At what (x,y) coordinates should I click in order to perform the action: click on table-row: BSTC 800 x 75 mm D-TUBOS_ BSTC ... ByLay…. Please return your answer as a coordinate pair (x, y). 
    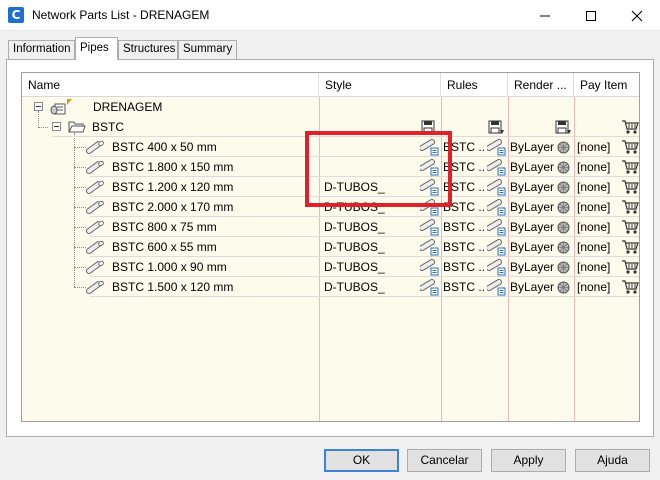
    Looking at the image, I should click on (330, 227).